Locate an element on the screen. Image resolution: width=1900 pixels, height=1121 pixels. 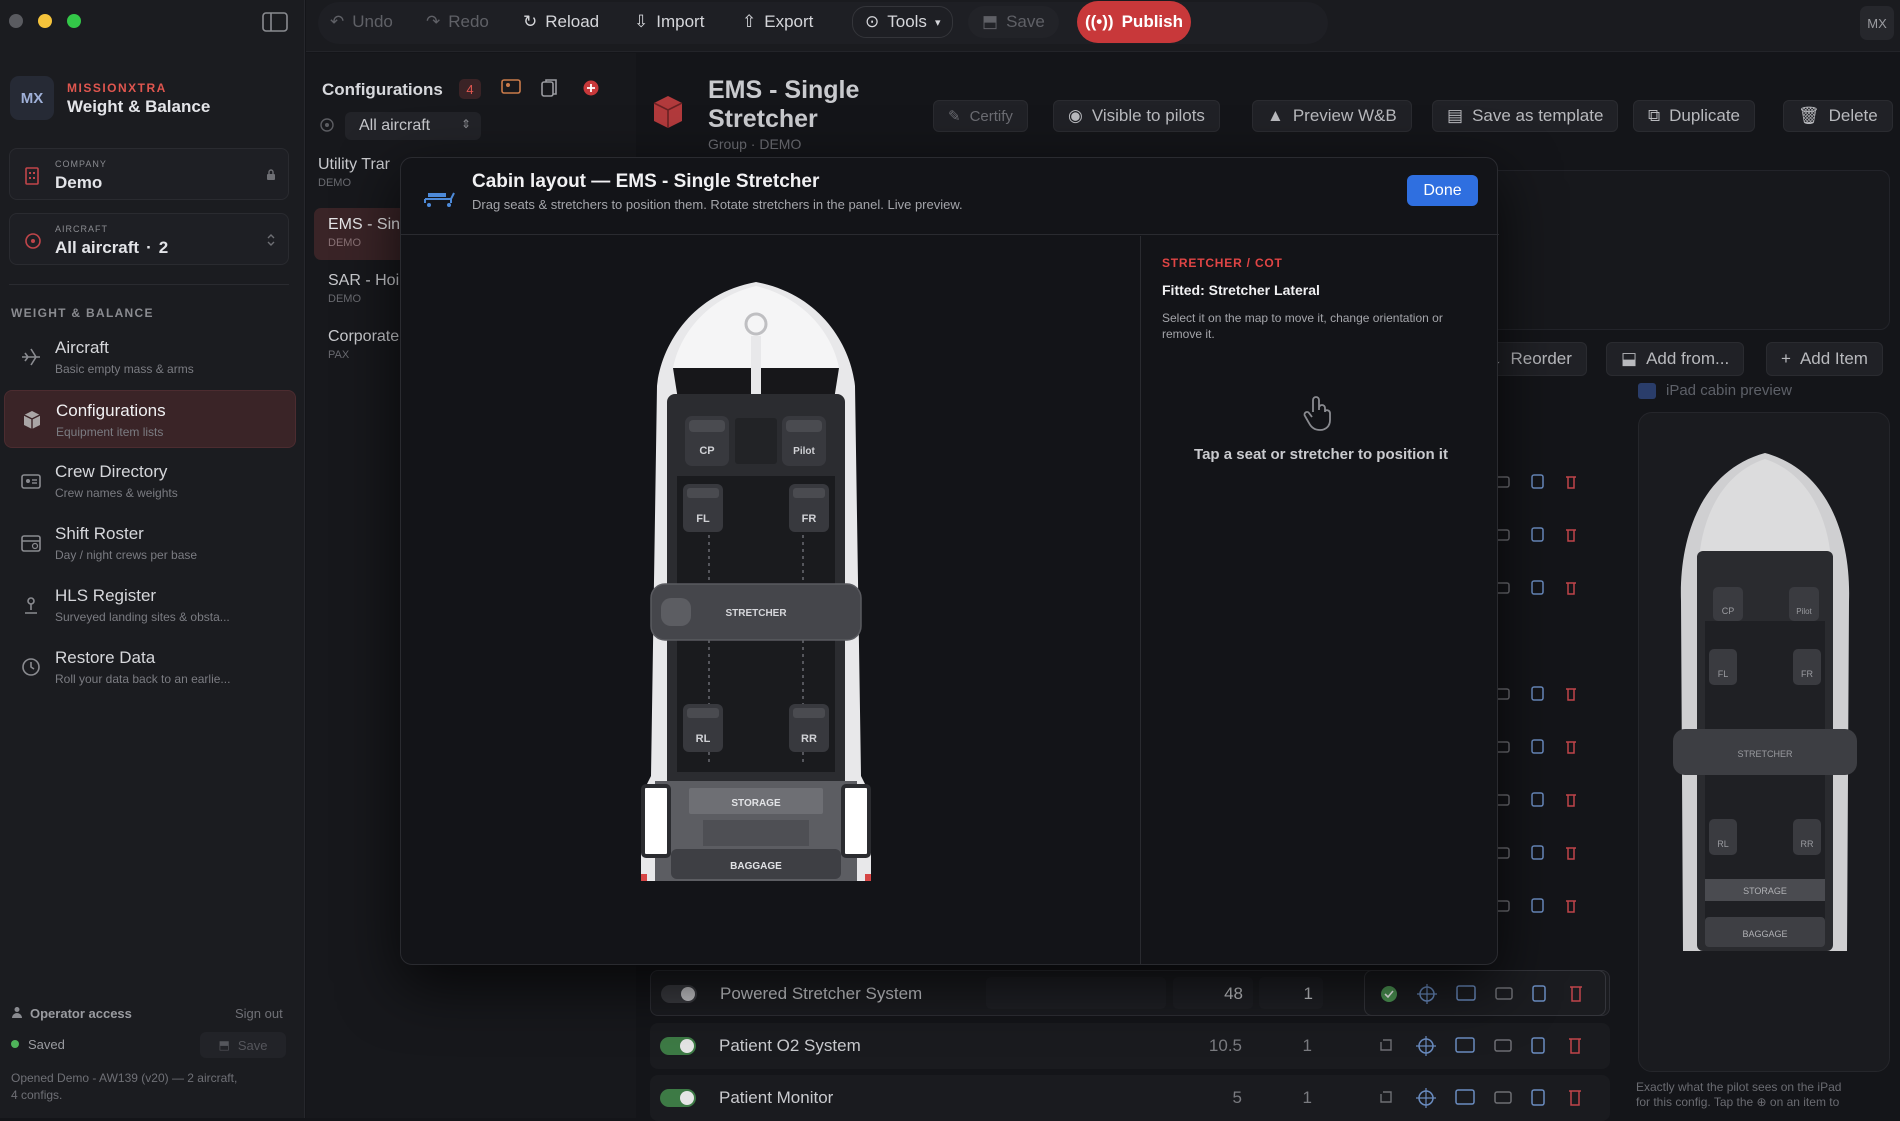
config-group: Group · DEMO is located at coordinates (755, 144).